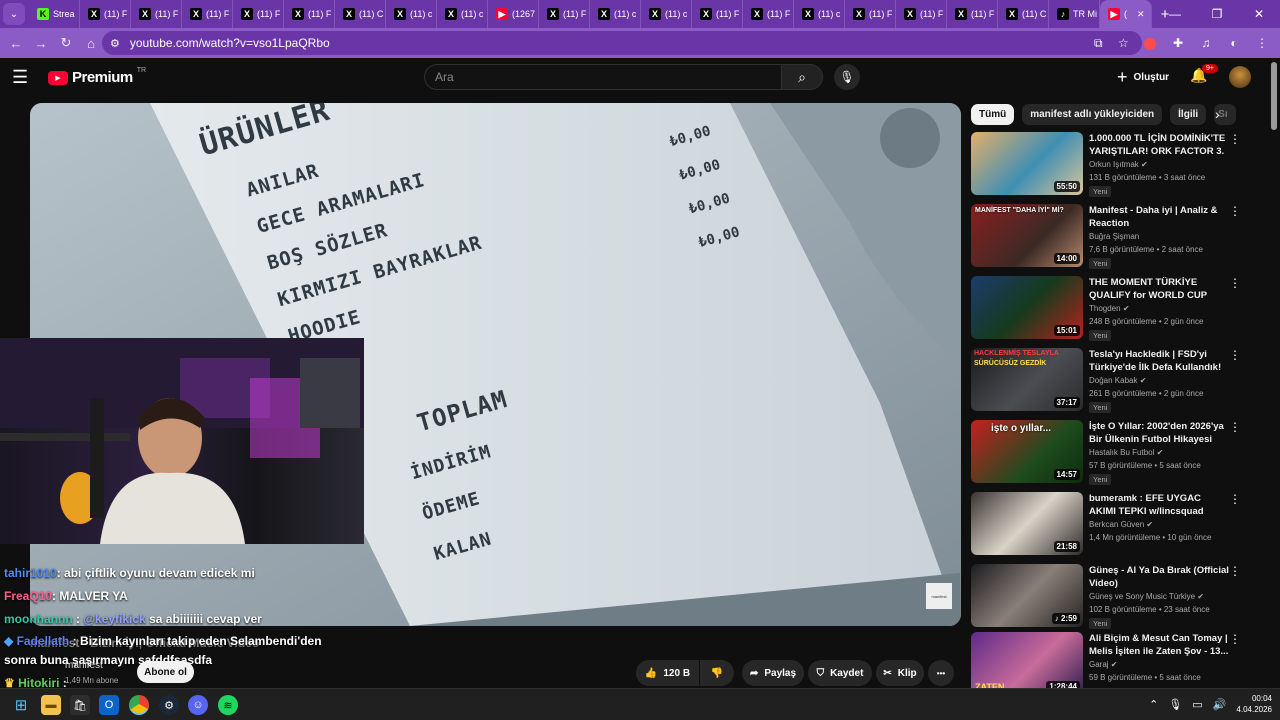 The height and width of the screenshot is (720, 1280). Describe the element at coordinates (1197, 704) in the screenshot. I see `network-icon: ▭` at that location.